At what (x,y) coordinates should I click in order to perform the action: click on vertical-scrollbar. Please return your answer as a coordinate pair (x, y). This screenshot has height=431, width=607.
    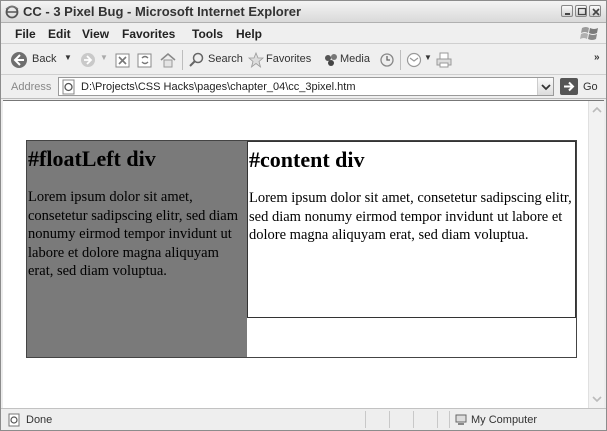
    Looking at the image, I should click on (596, 254).